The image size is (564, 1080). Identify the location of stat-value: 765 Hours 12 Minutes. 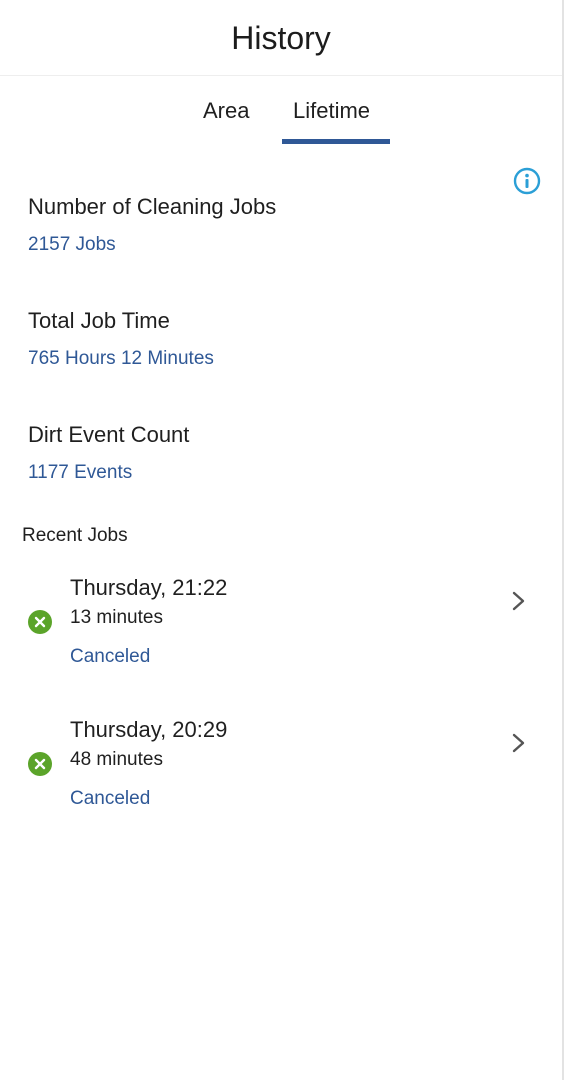
(121, 358).